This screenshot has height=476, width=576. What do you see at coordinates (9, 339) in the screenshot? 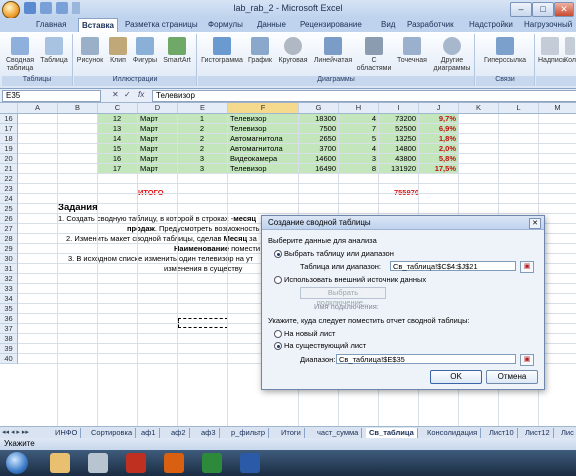
I see `row-header: 38` at bounding box center [9, 339].